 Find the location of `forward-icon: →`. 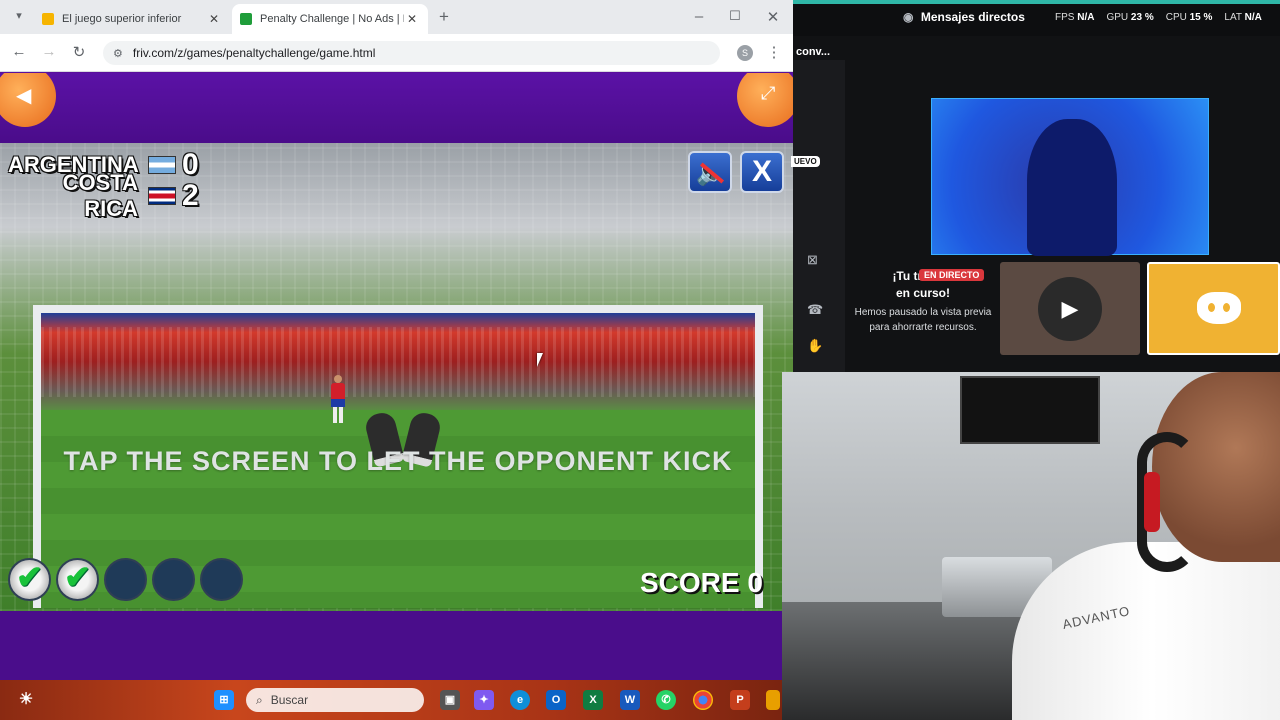

forward-icon: → is located at coordinates (49, 51).